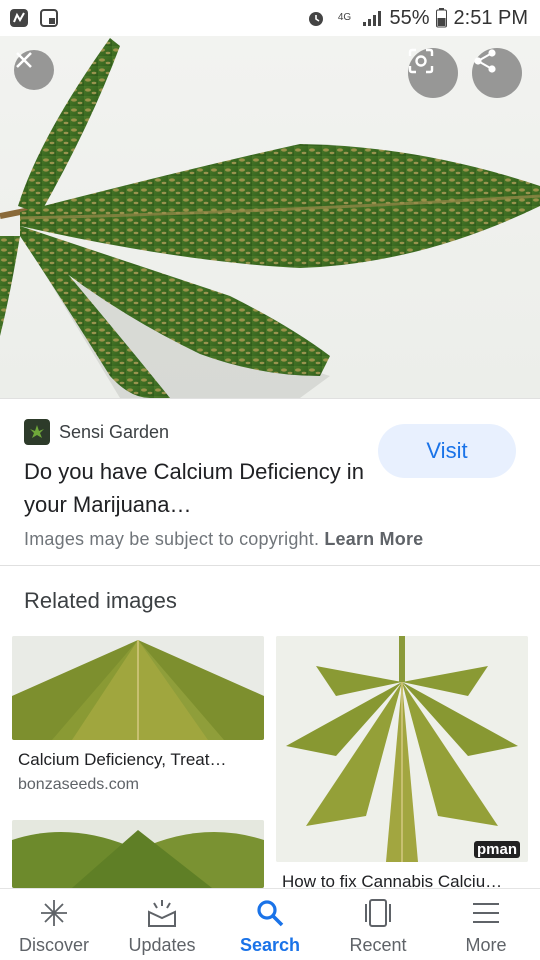  I want to click on nav-label: Search, so click(270, 945).